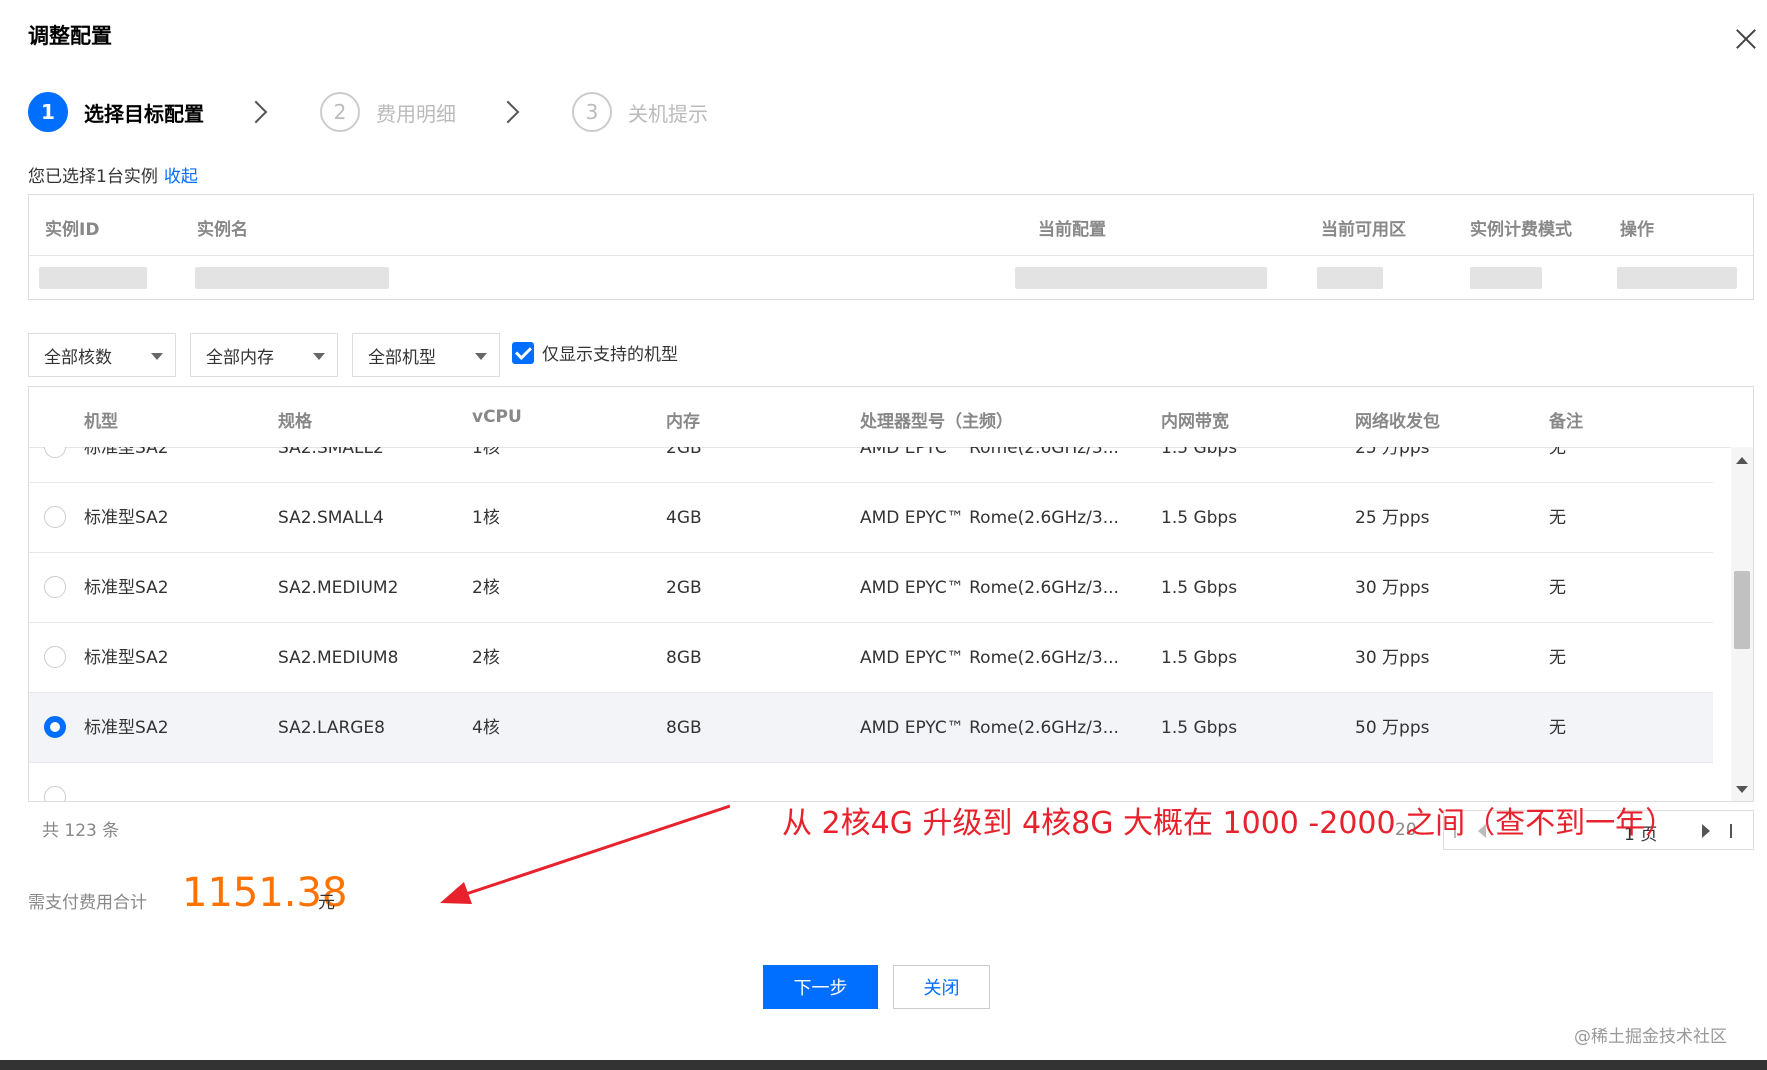  Describe the element at coordinates (264, 355) in the screenshot. I see `memory-dropdown: 全部内存` at that location.